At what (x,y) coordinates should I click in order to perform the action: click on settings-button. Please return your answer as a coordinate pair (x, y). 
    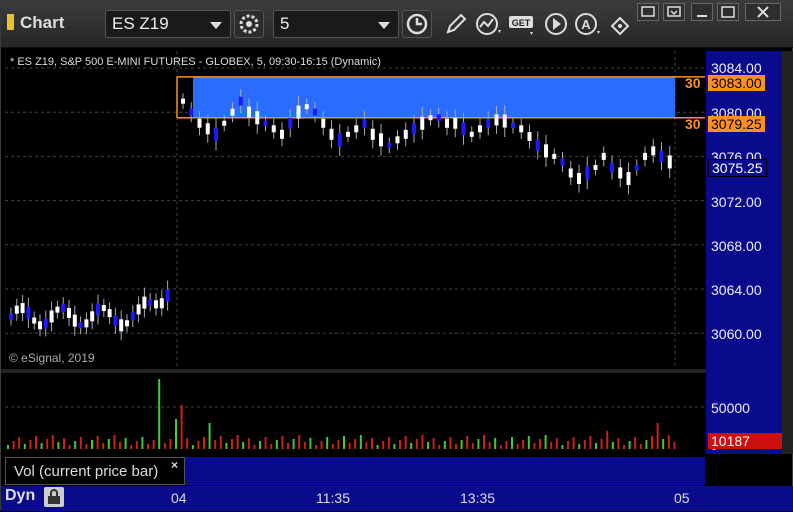
    Looking at the image, I should click on (249, 24).